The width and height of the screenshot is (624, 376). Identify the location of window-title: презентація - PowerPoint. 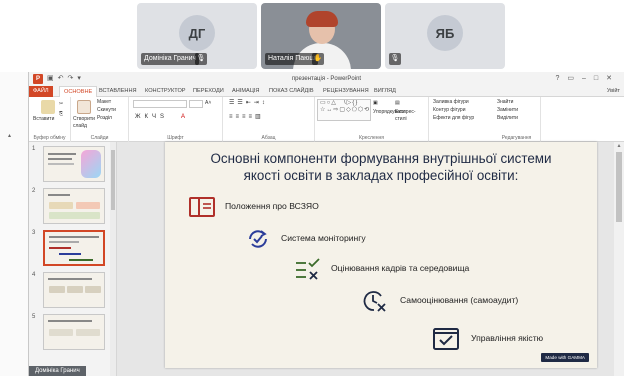
(326, 79).